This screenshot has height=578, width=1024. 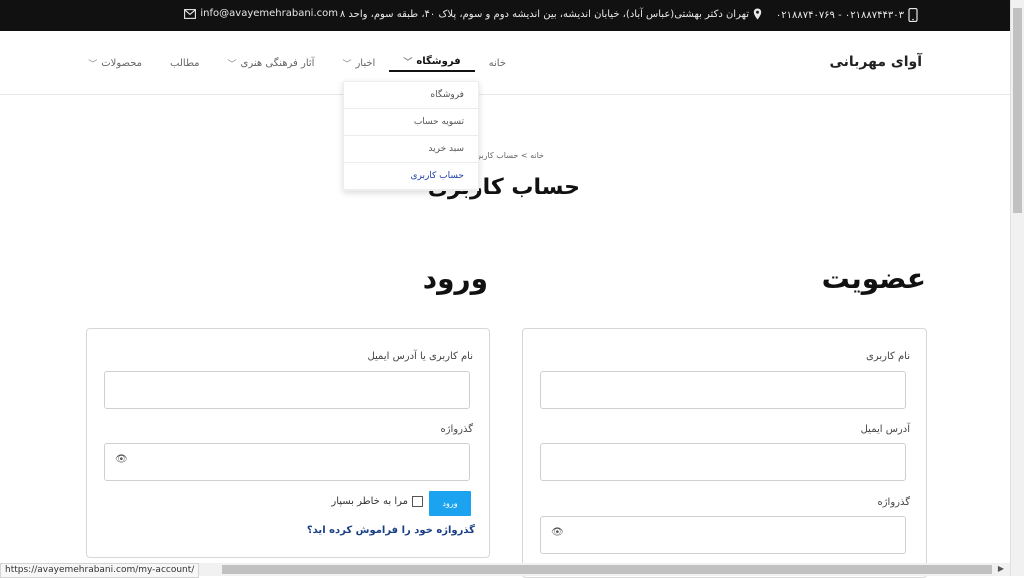 I want to click on remember-me: مرا به خاطر بسپار, so click(x=377, y=501).